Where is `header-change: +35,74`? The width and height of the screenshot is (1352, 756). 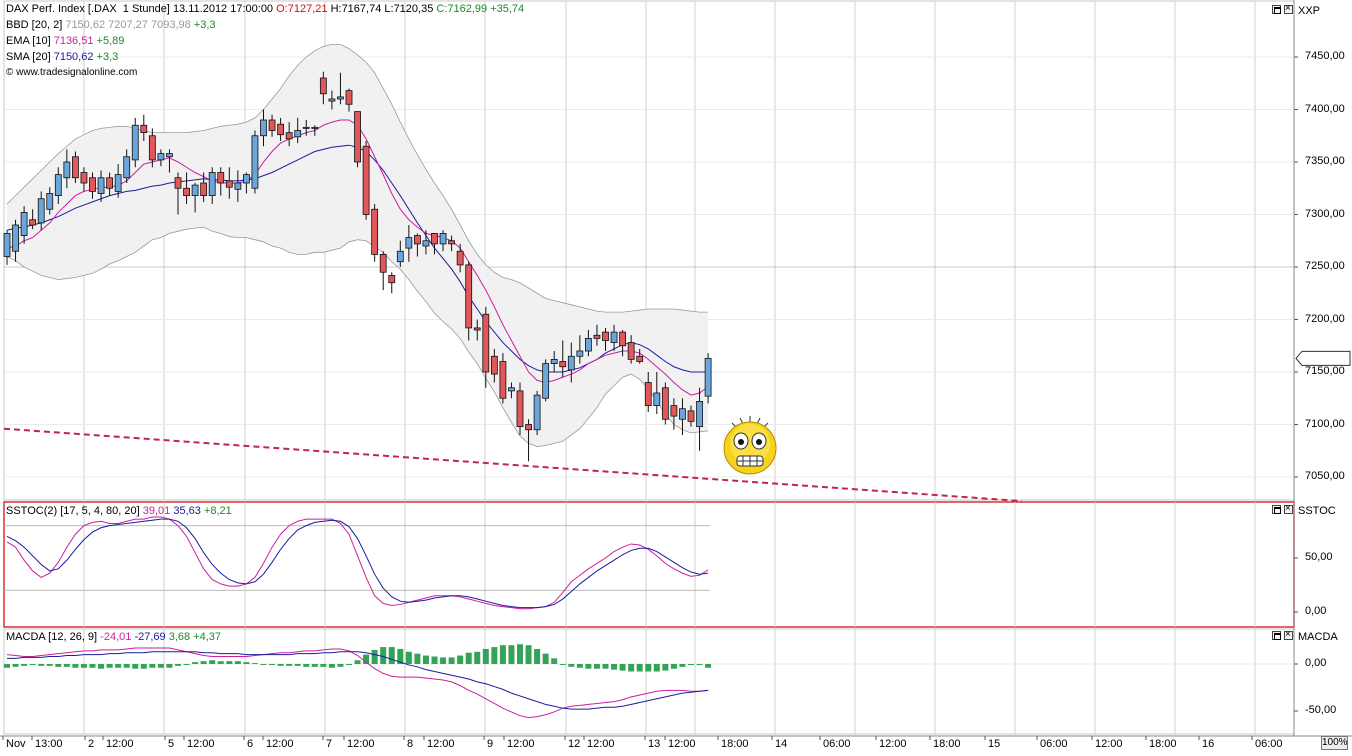 header-change: +35,74 is located at coordinates (507, 9).